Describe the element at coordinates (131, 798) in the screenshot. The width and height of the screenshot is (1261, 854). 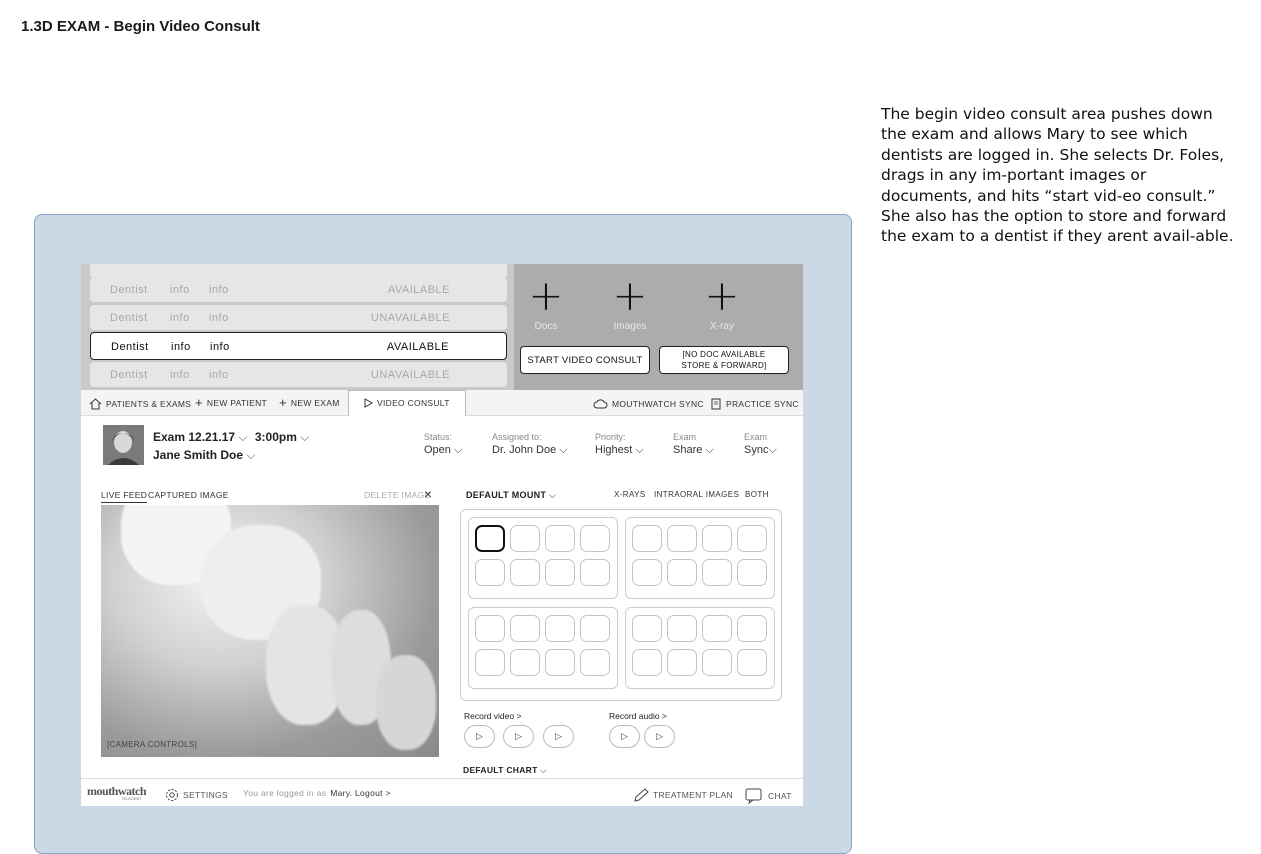
I see `logo-subtext: TELEDENT` at that location.